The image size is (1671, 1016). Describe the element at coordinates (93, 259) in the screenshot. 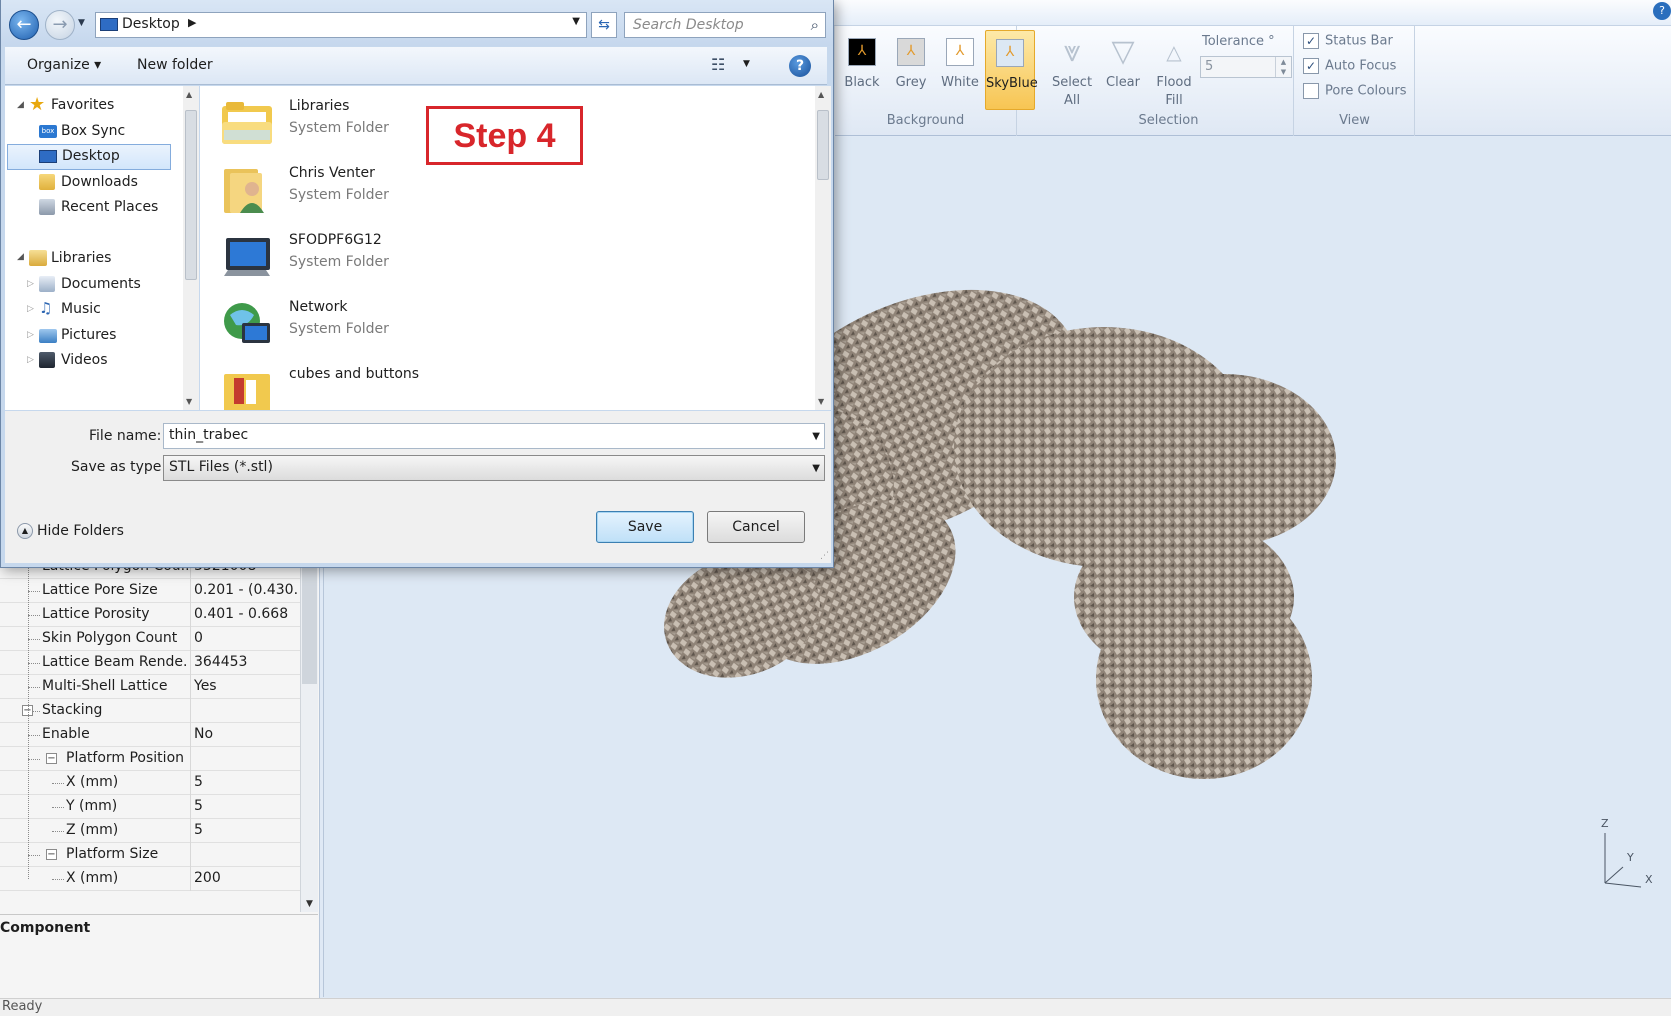

I see `nav-libraries: Libraries` at that location.